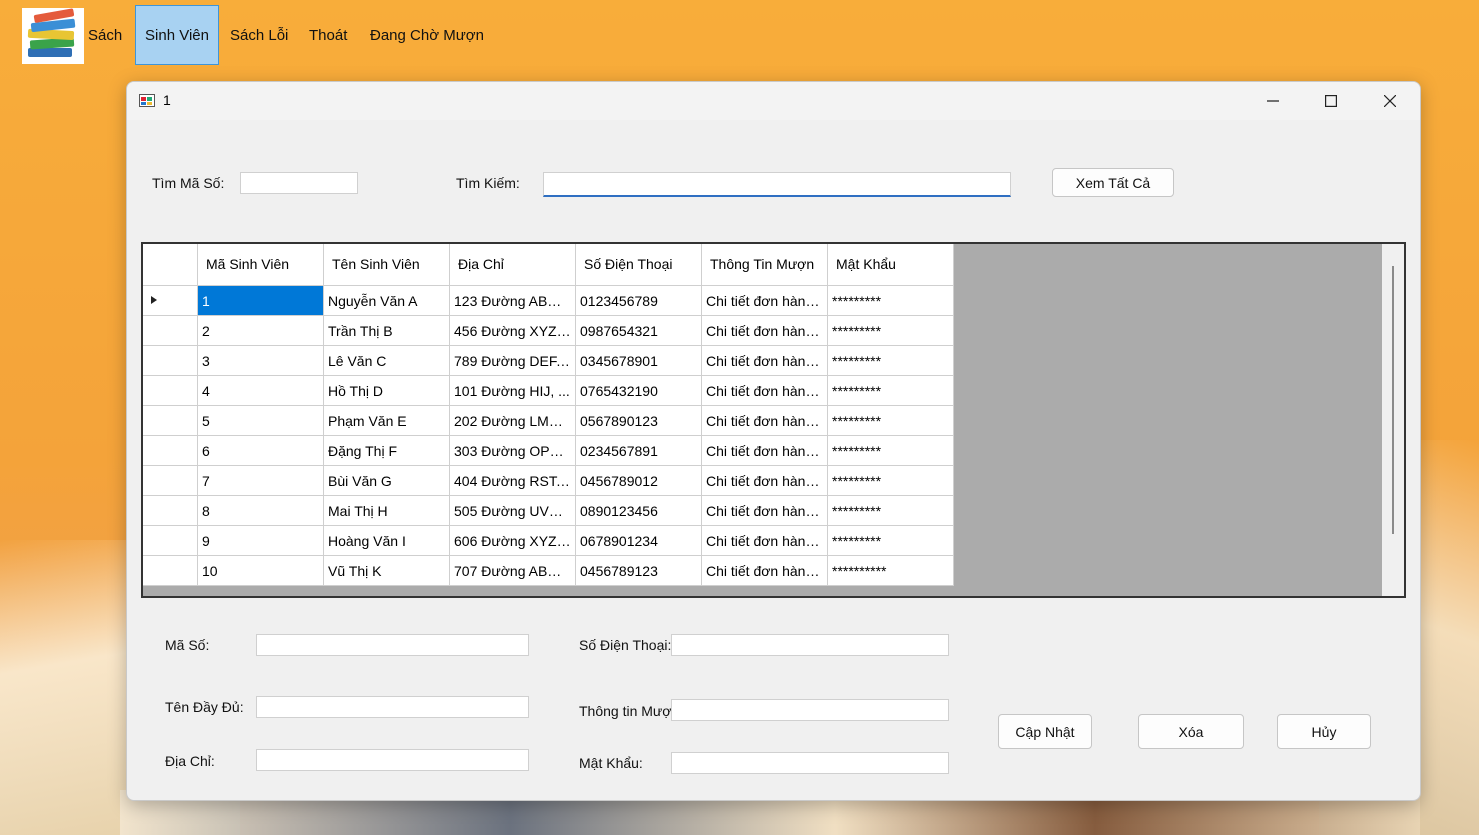  I want to click on table-cell: Chi tiết đơn hàng 5, so click(764, 420).